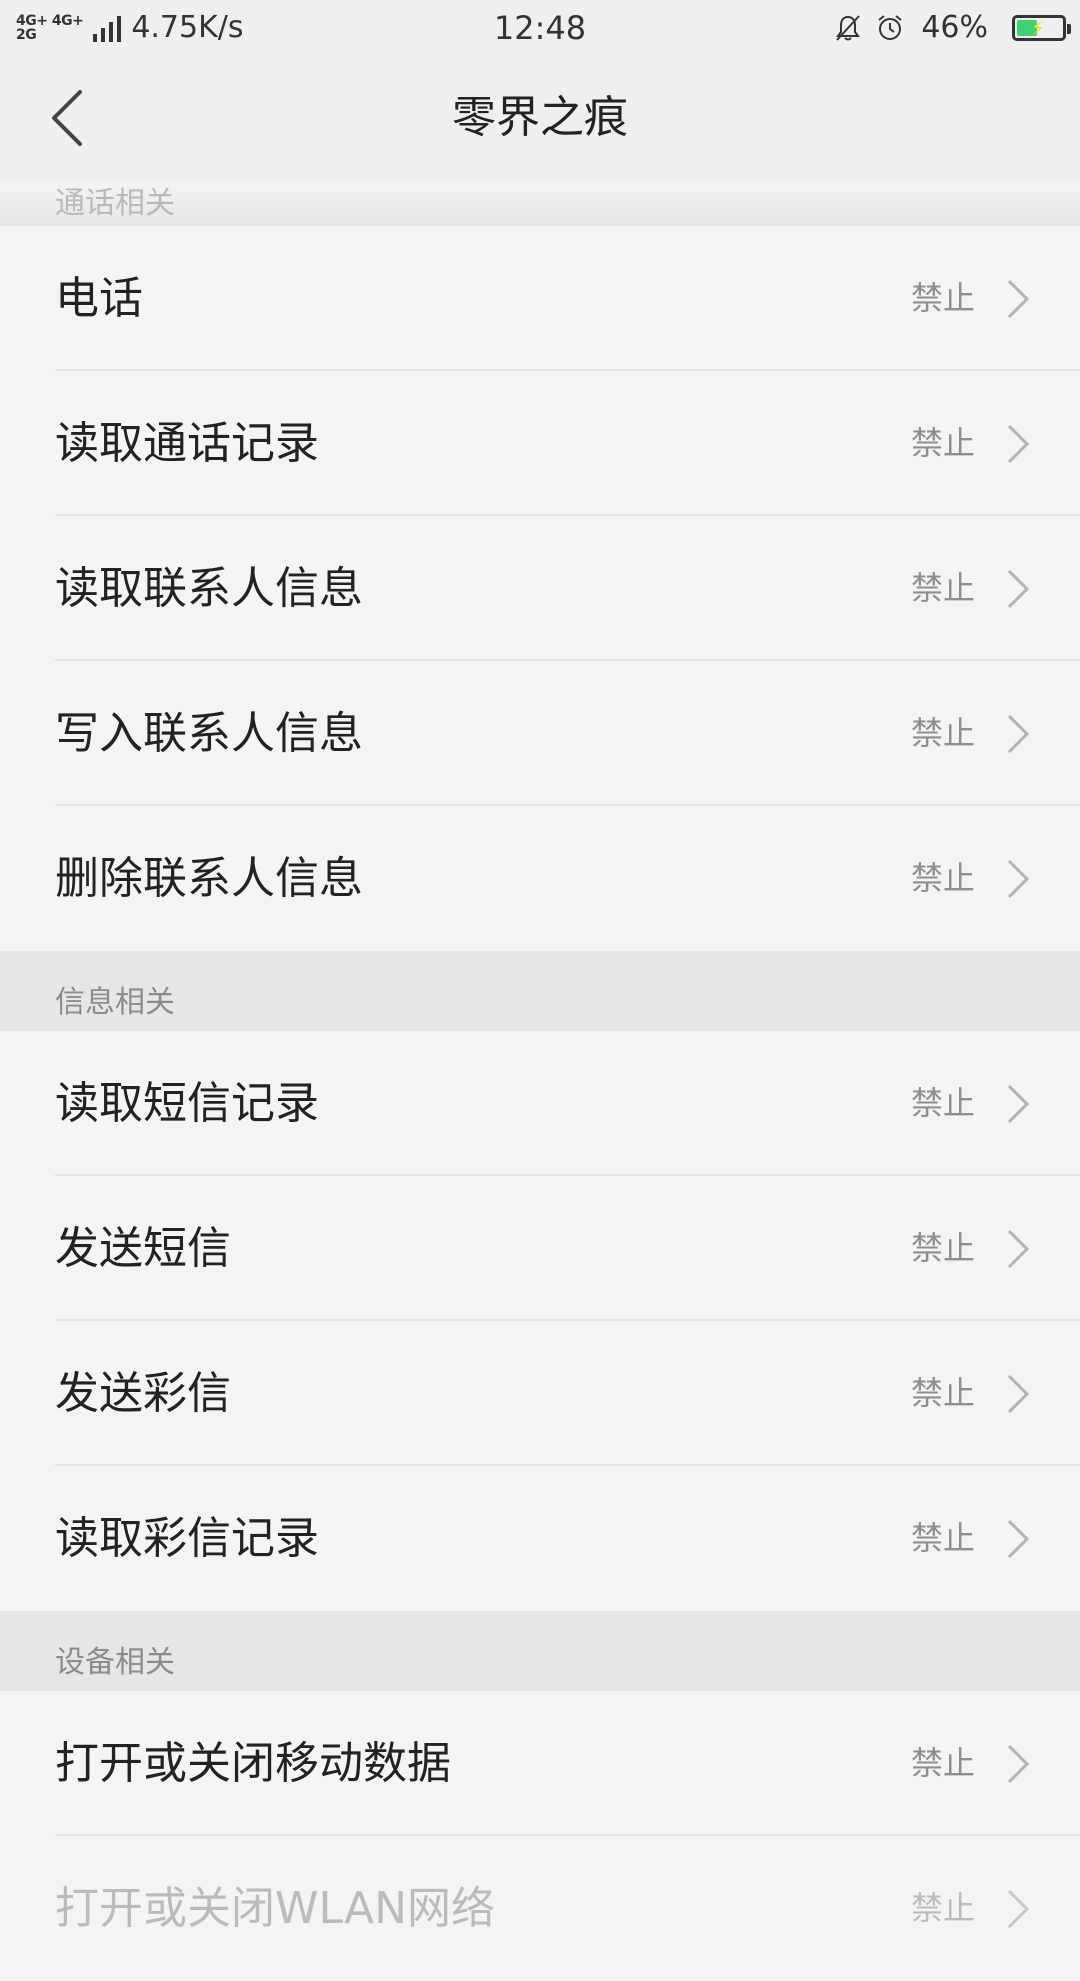 The height and width of the screenshot is (1981, 1080). What do you see at coordinates (275, 1908) in the screenshot?
I see `permission-label: 打开或关闭WLAN网络` at bounding box center [275, 1908].